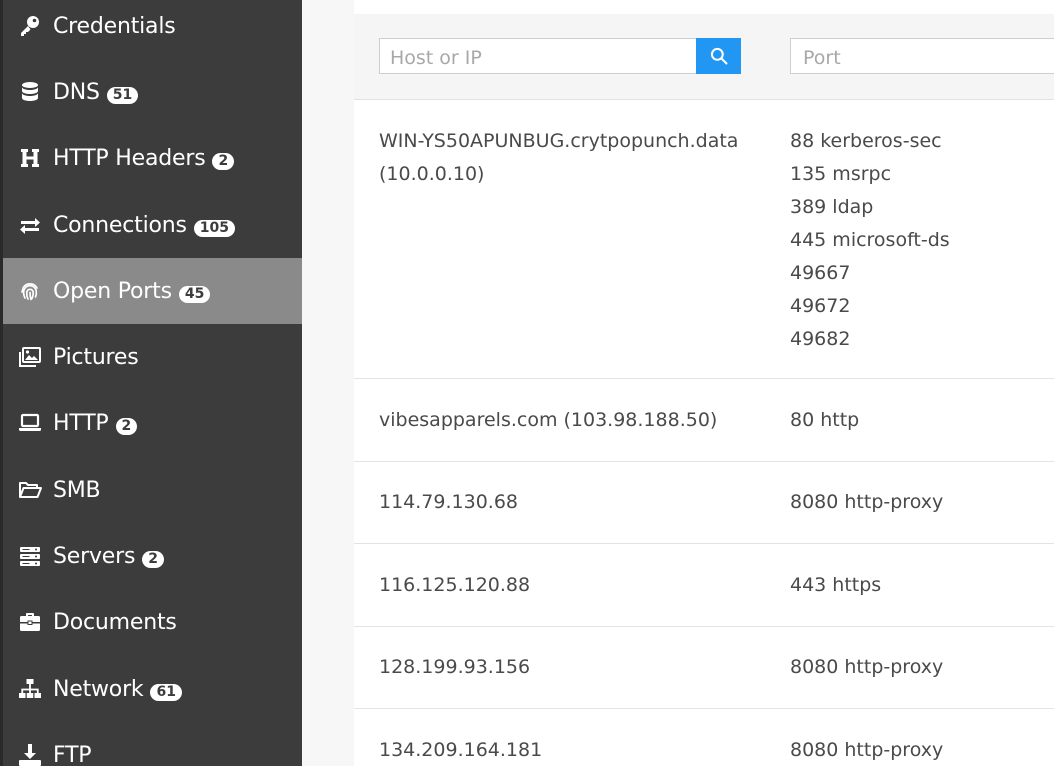 The width and height of the screenshot is (1054, 766). What do you see at coordinates (194, 294) in the screenshot?
I see `count-badge: 45` at bounding box center [194, 294].